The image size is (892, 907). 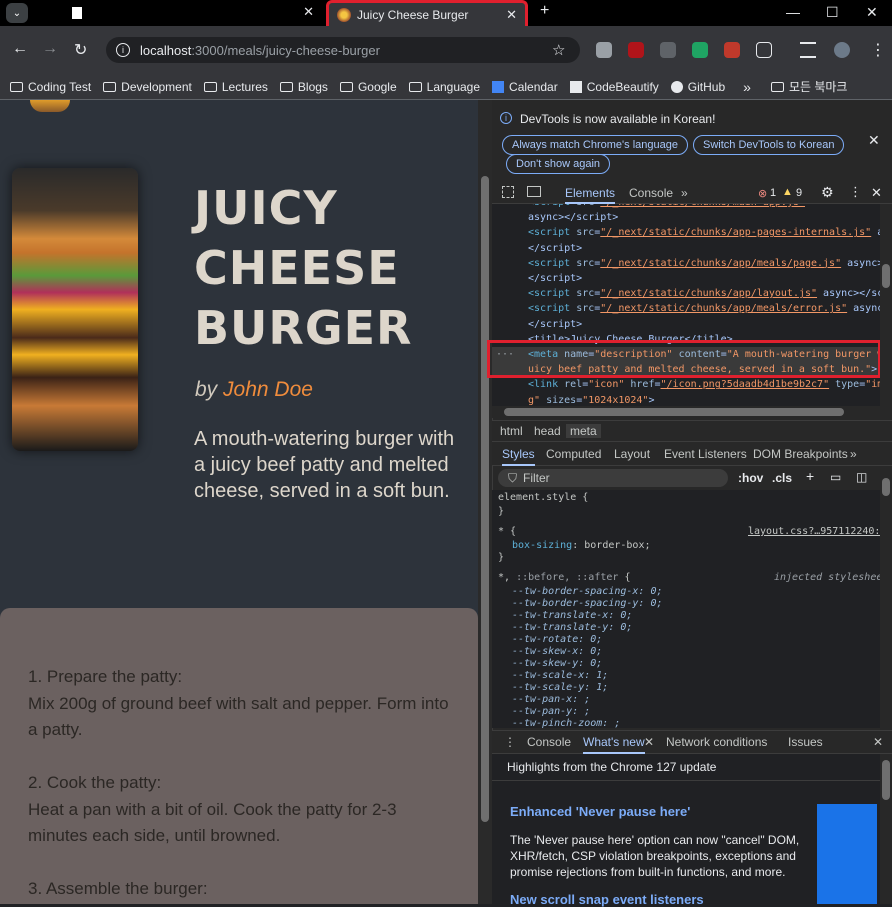 What do you see at coordinates (575, 86) in the screenshot?
I see `codebeautify-icon` at bounding box center [575, 86].